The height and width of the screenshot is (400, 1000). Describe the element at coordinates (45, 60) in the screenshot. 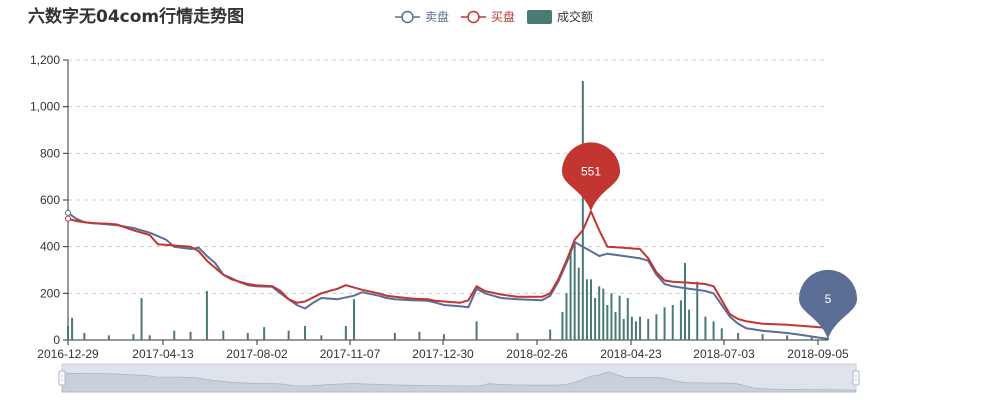

I see `y-tick-label: 1,200` at that location.